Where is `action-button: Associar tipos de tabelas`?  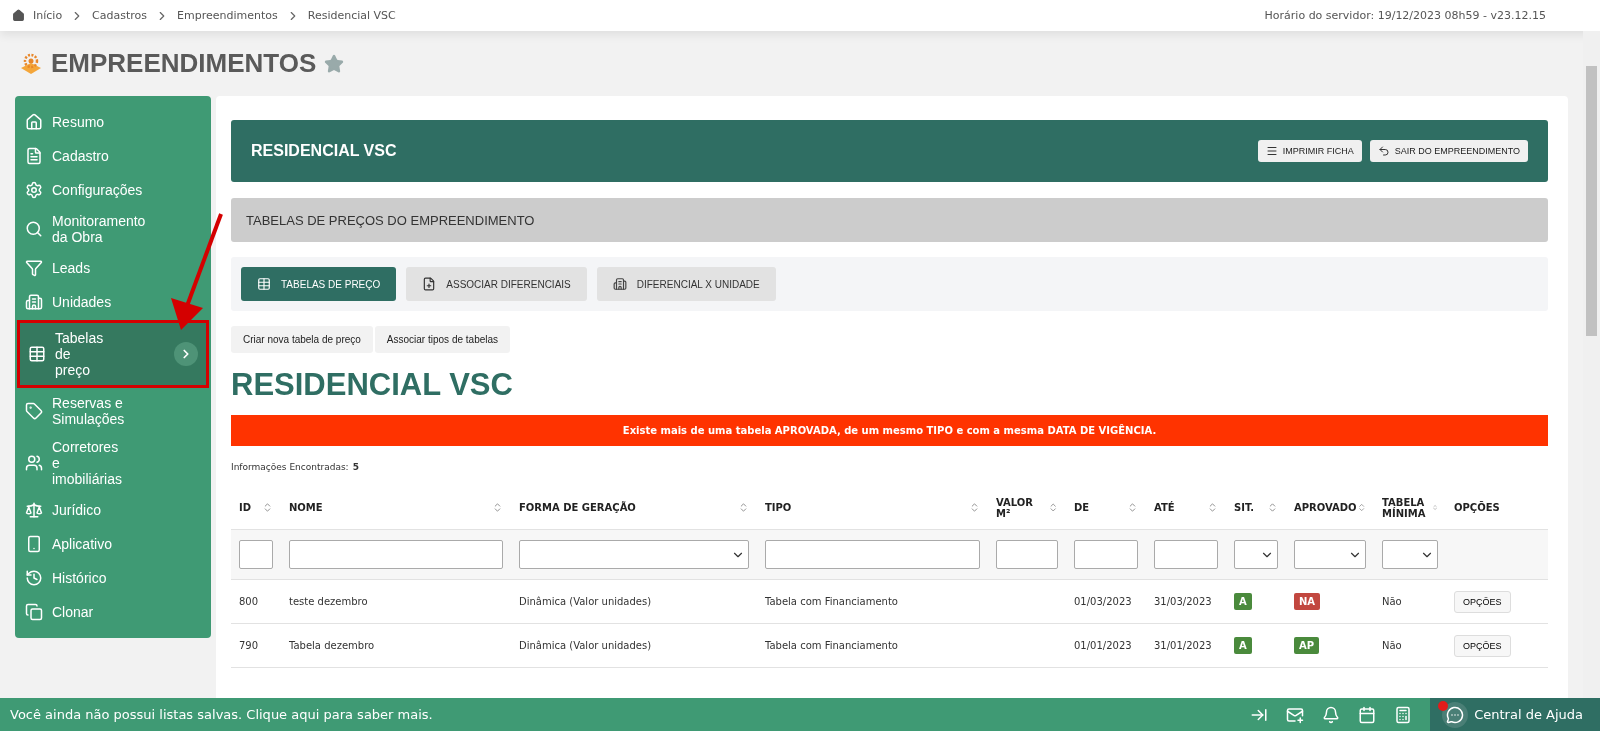
action-button: Associar tipos de tabelas is located at coordinates (442, 339).